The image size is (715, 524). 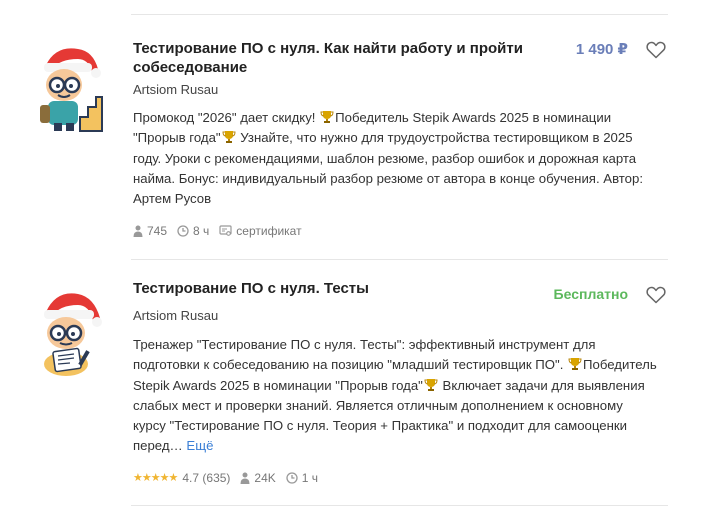 I want to click on learners-count: 745, so click(x=150, y=231).